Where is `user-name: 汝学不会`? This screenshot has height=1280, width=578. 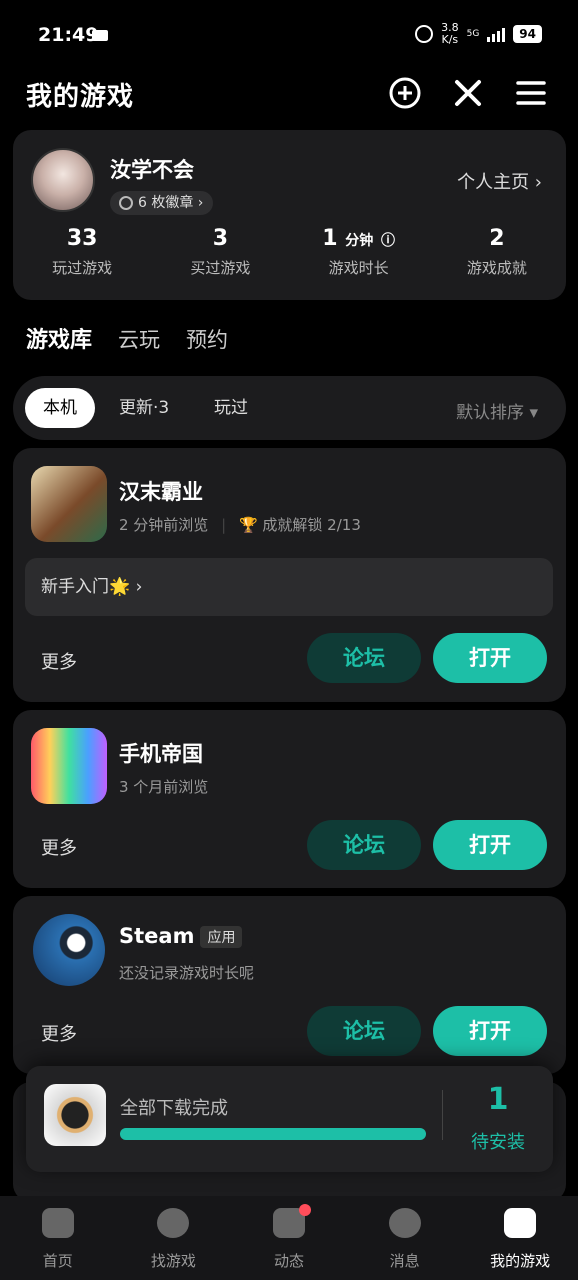
user-name: 汝学不会 is located at coordinates (152, 170).